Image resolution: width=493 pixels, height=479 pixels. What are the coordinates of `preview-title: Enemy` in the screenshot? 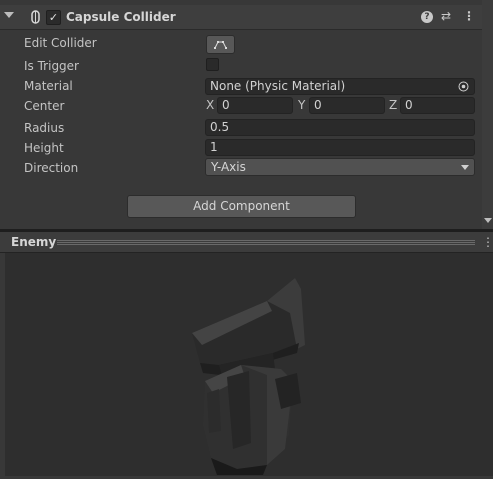 It's located at (34, 242).